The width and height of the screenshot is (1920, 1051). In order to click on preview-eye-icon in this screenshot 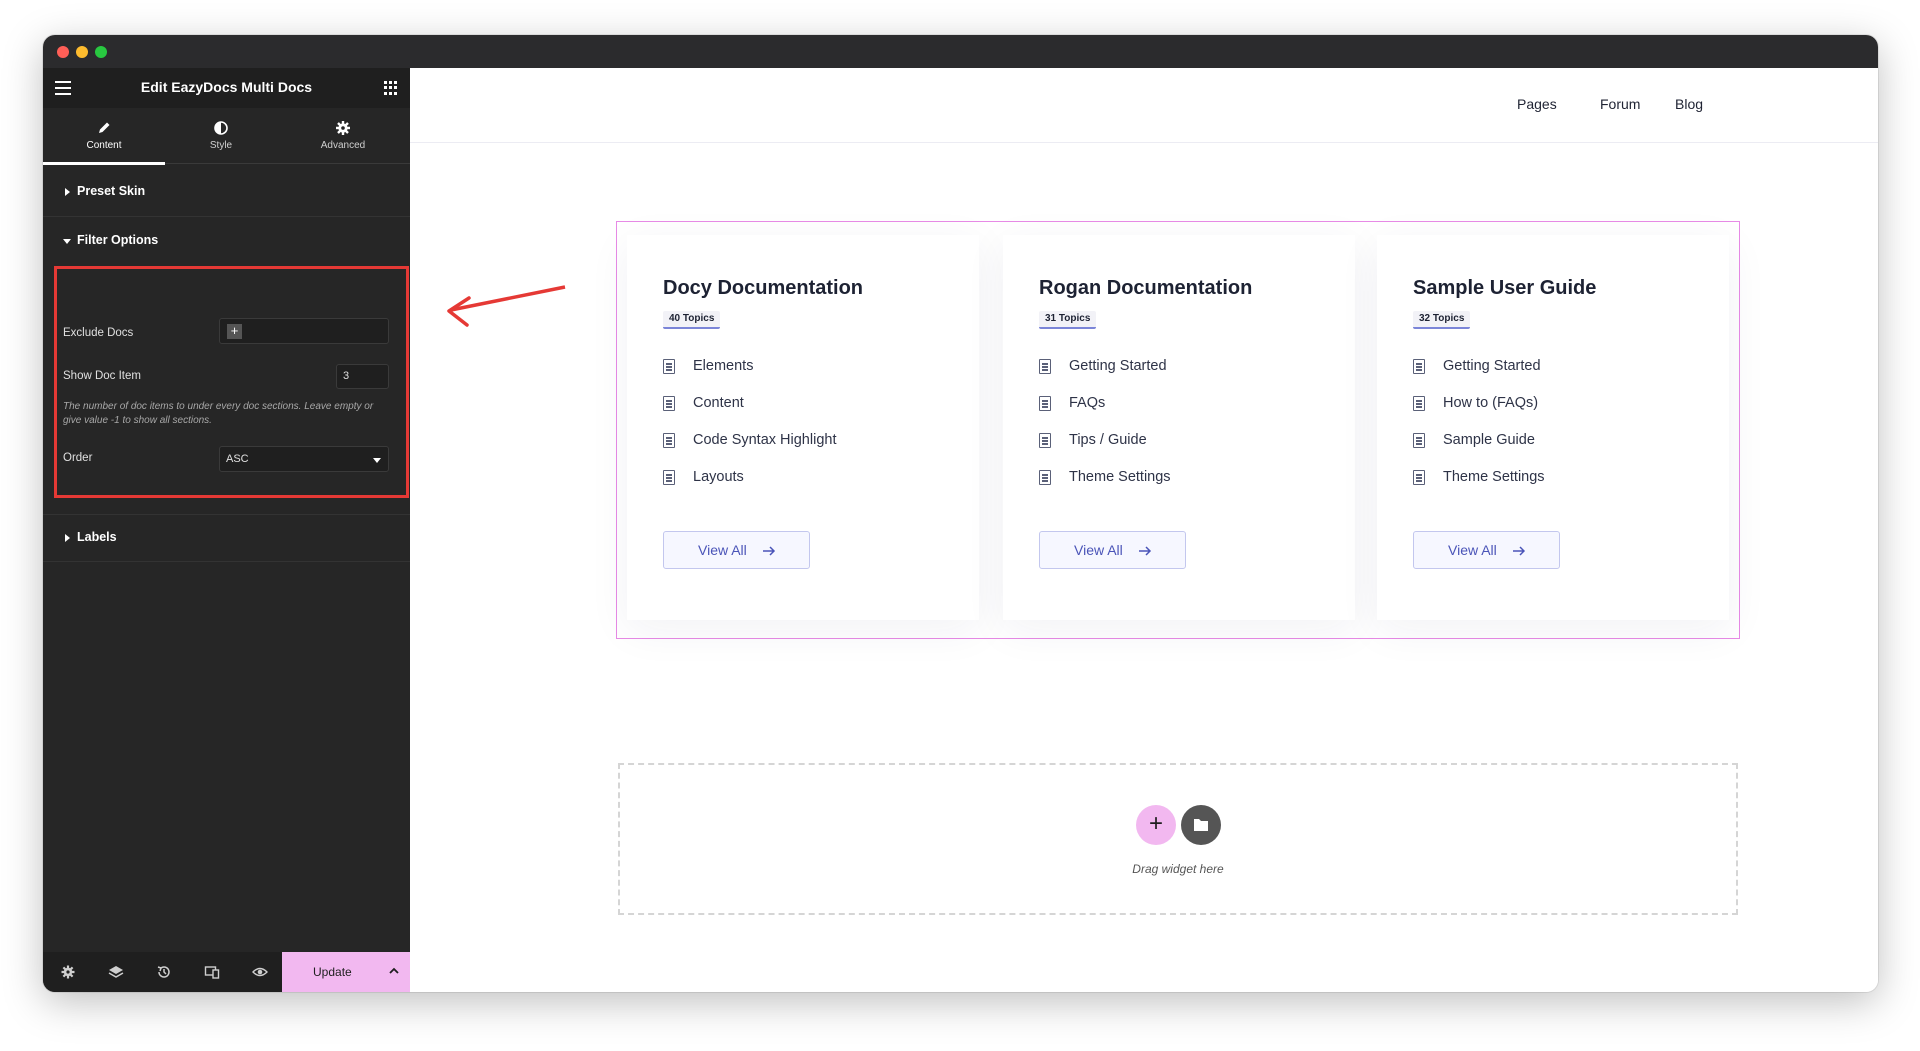, I will do `click(260, 972)`.